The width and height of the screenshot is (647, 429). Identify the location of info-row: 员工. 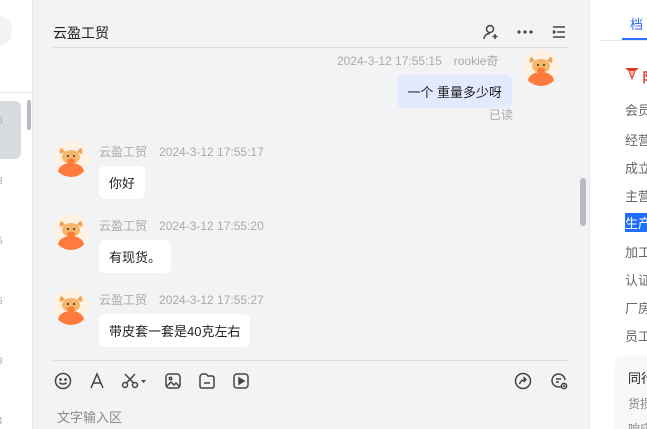
(636, 336).